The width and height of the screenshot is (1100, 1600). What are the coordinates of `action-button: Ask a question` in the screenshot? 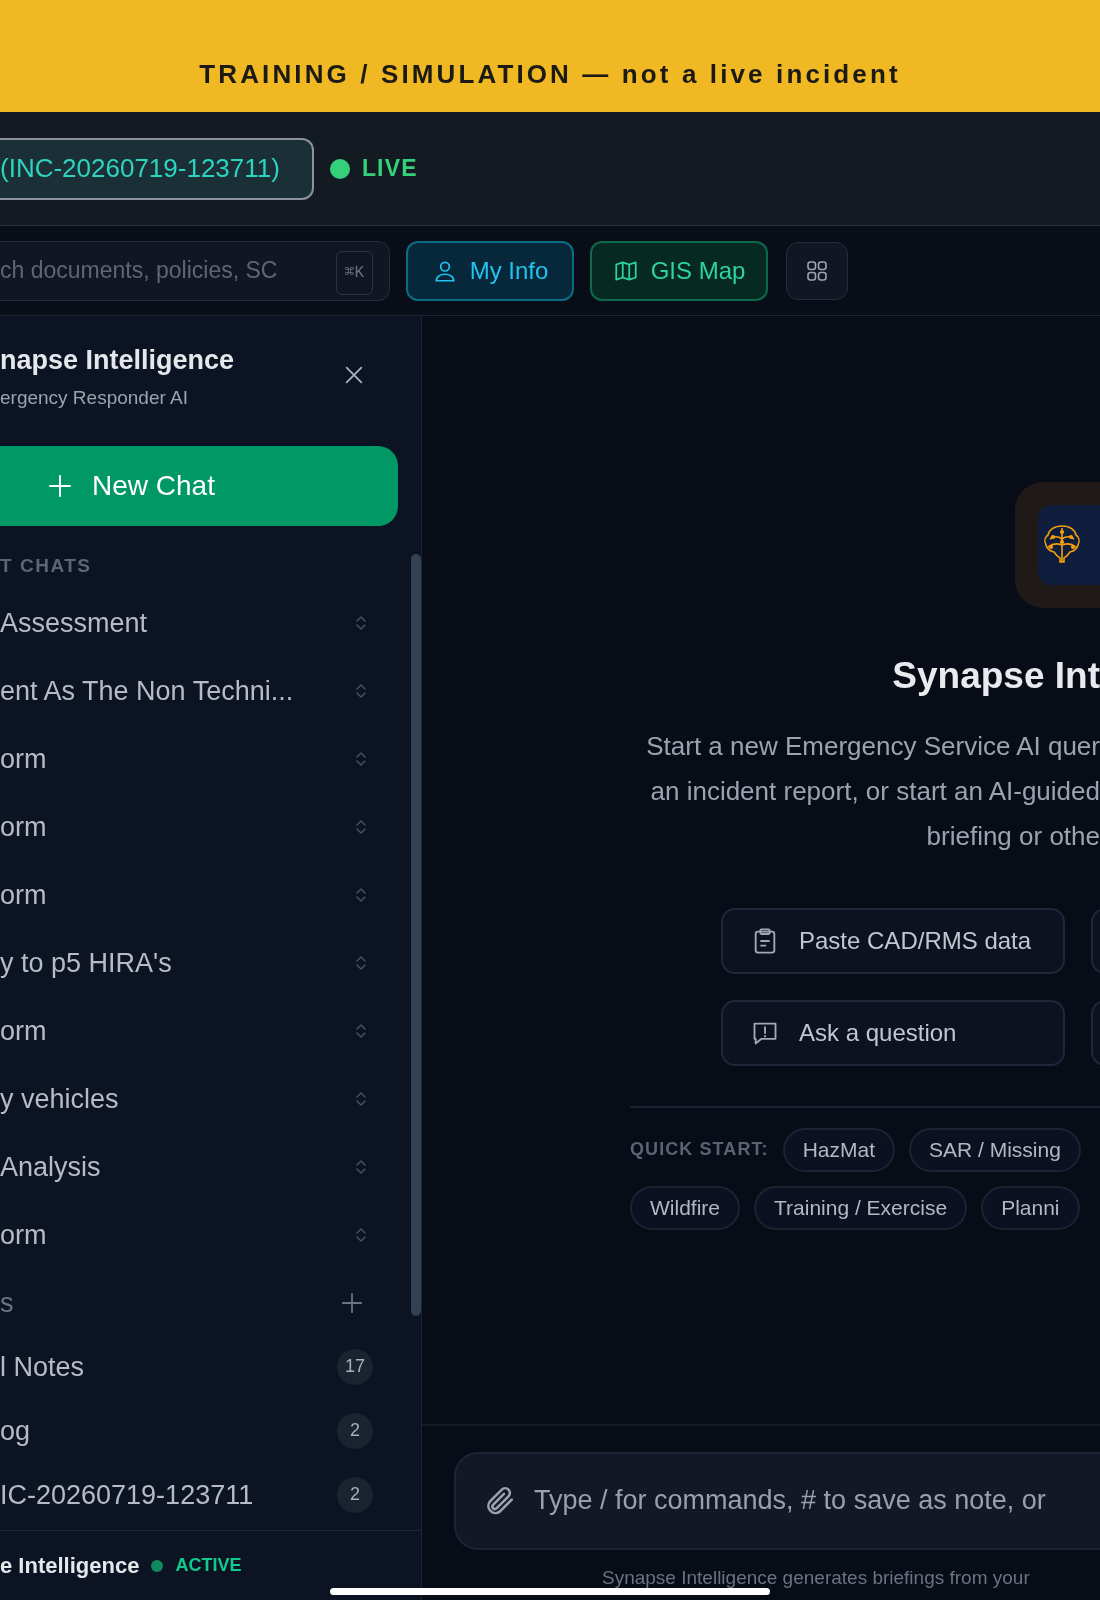 It's located at (893, 1032).